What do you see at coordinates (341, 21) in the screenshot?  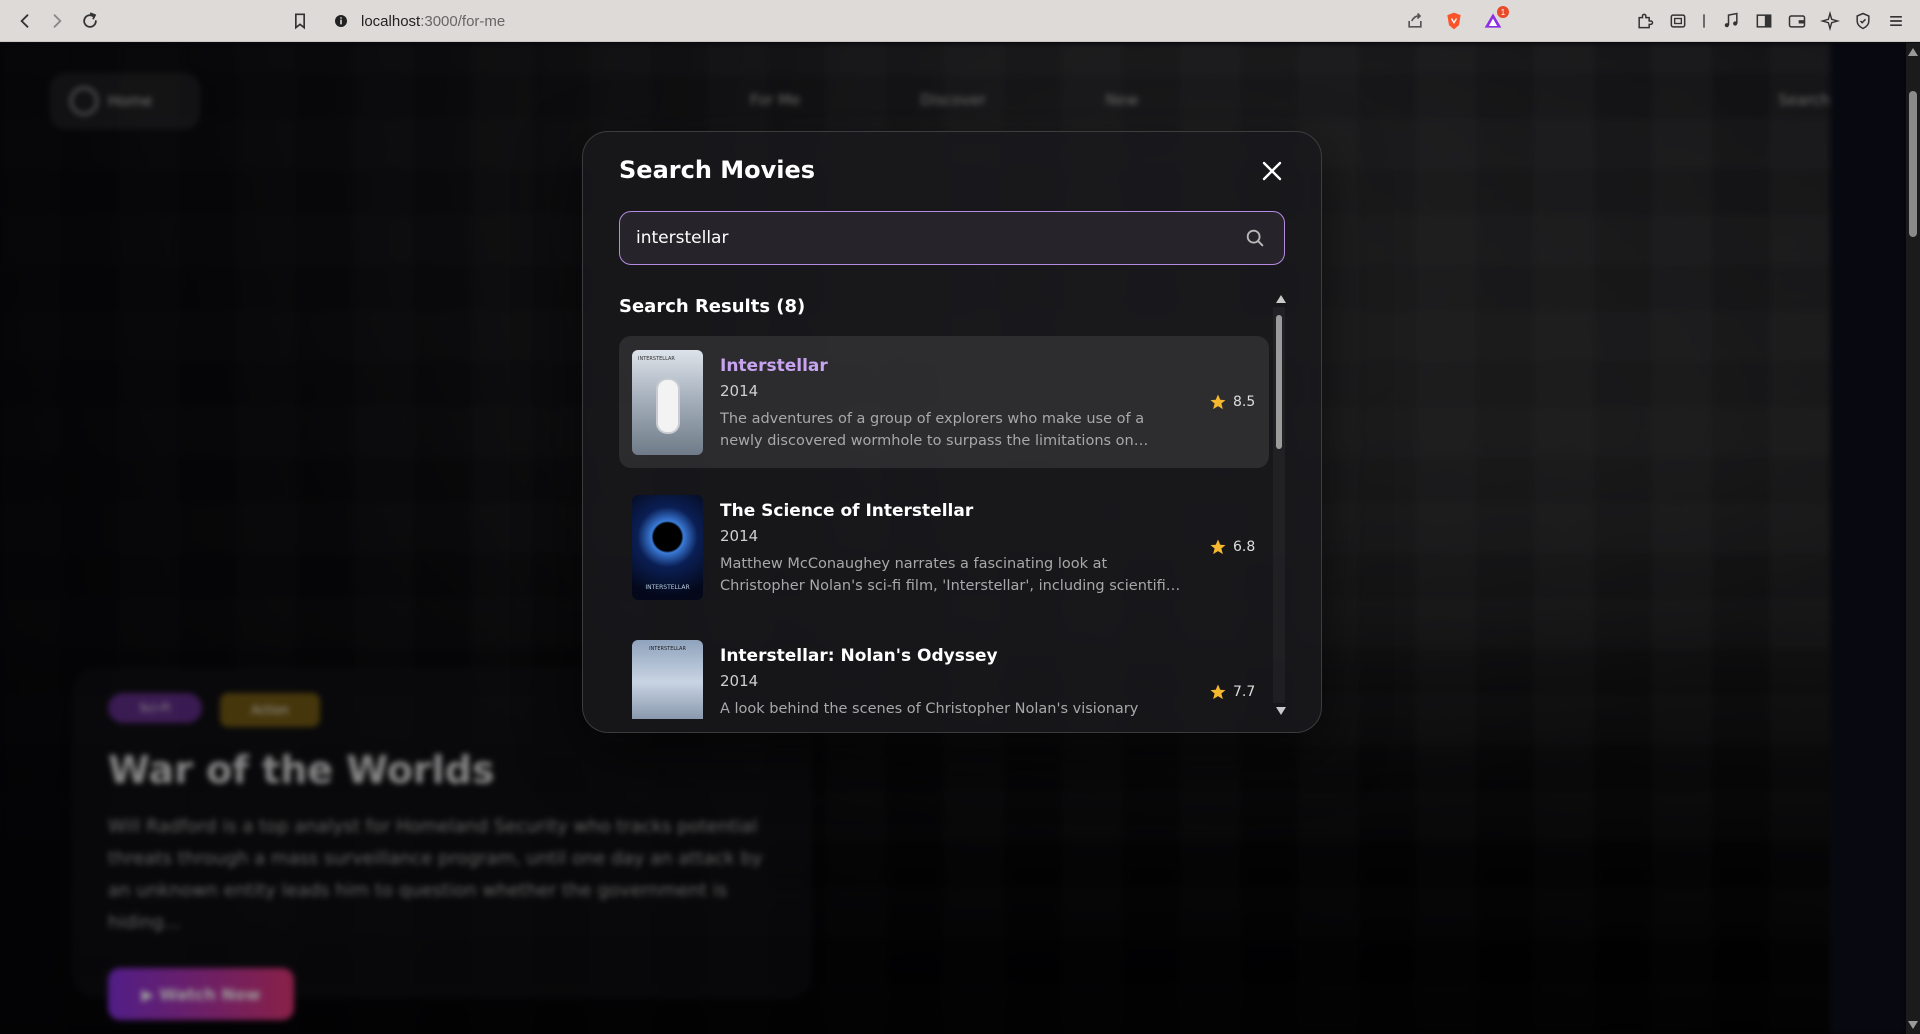 I see `site-info-icon` at bounding box center [341, 21].